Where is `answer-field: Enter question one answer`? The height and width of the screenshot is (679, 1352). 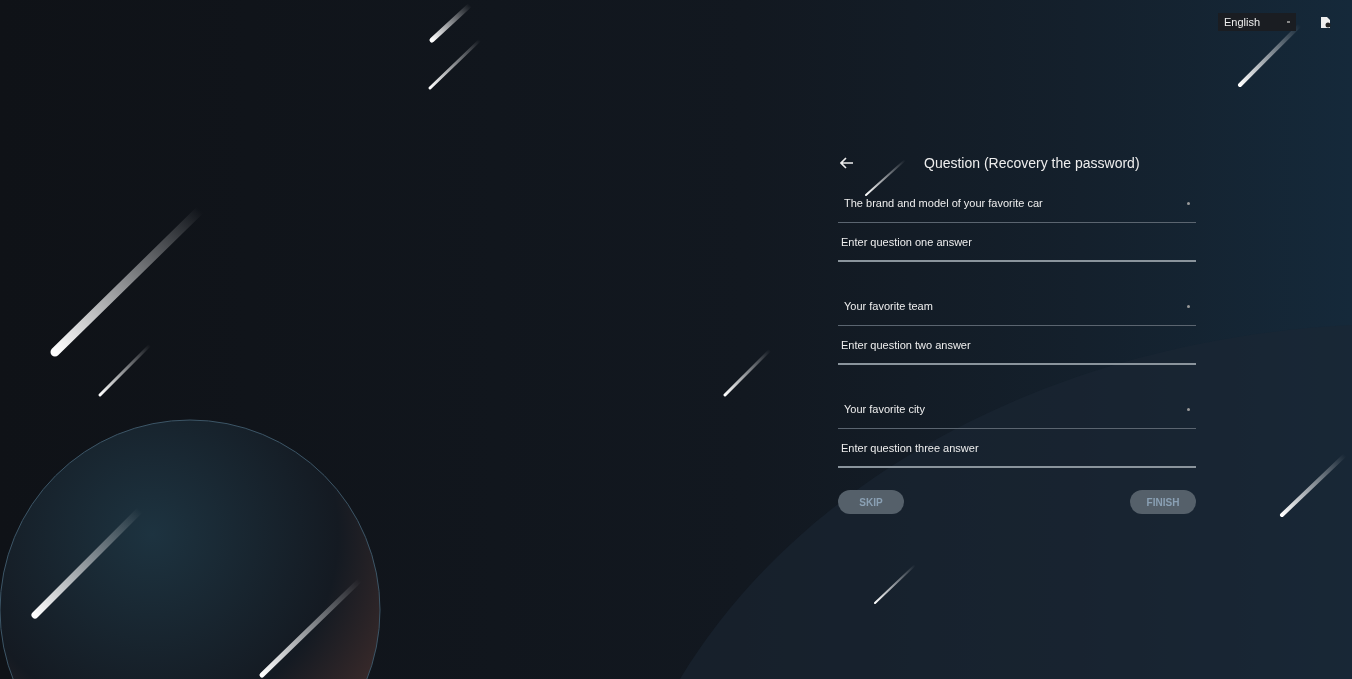
answer-field: Enter question one answer is located at coordinates (1017, 242).